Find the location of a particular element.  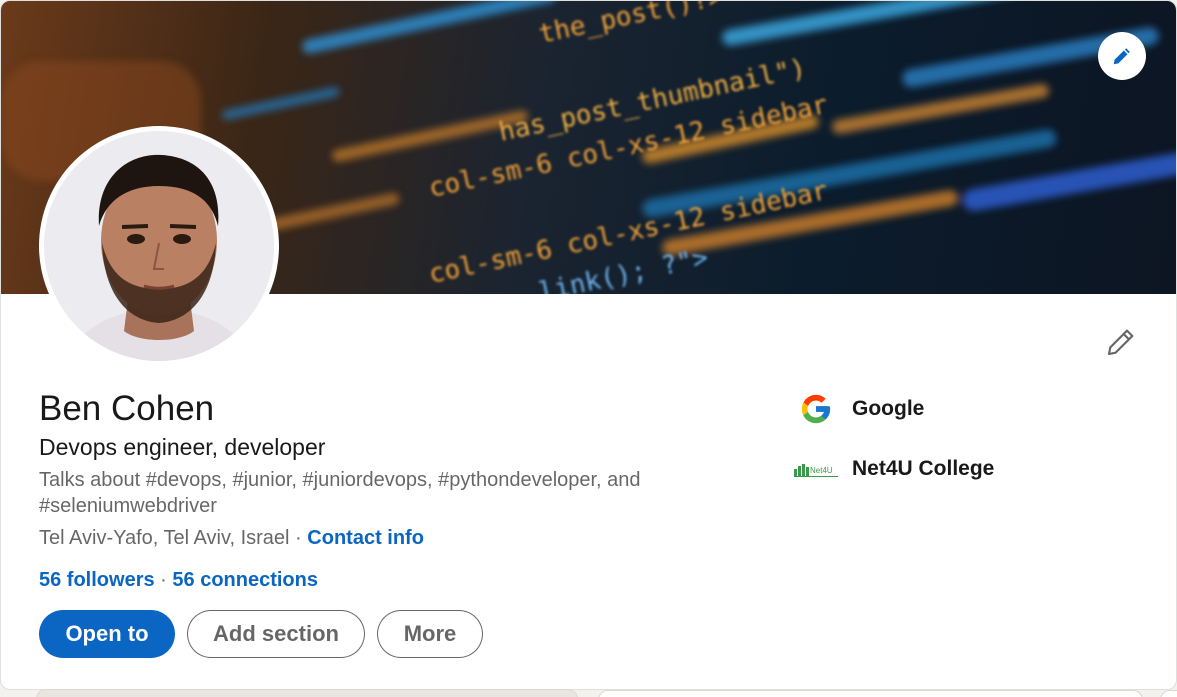

add-section-button: Add section is located at coordinates (276, 634).